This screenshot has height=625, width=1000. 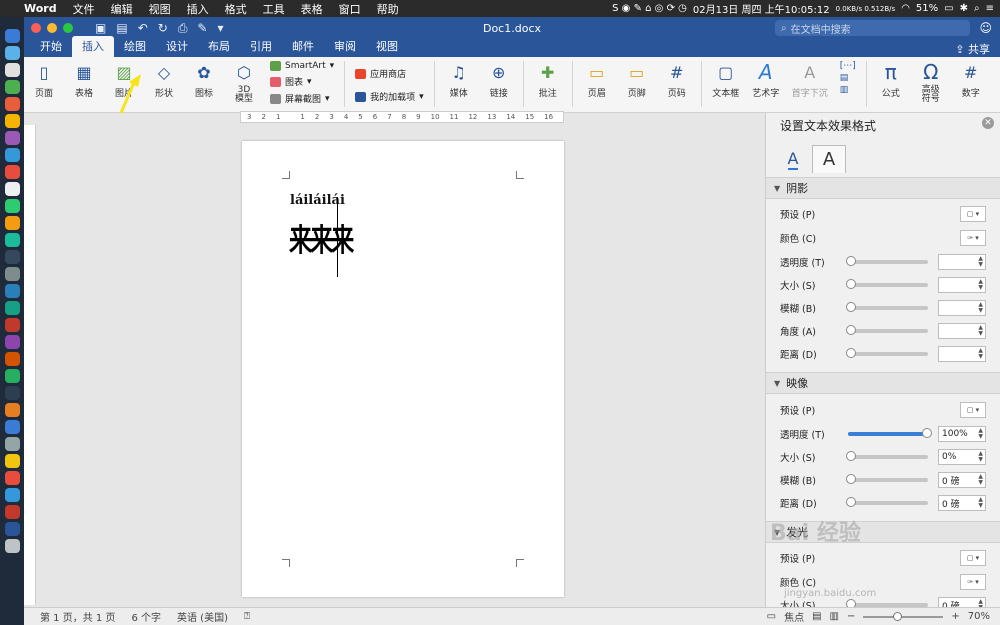 What do you see at coordinates (887, 307) in the screenshot?
I see `shadow-blur-slider` at bounding box center [887, 307].